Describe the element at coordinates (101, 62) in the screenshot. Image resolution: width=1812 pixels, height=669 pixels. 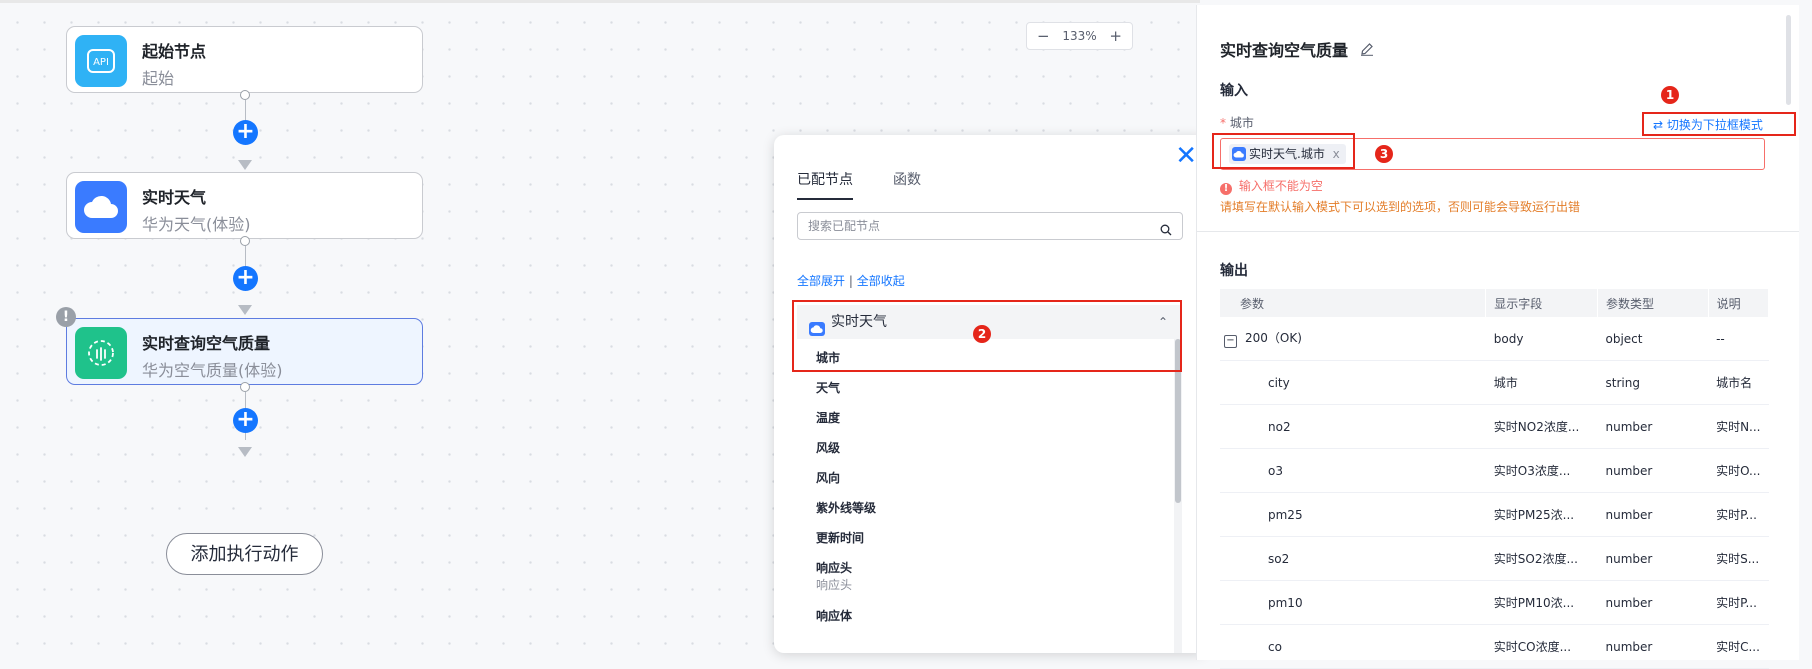
I see `svg-text: API` at that location.